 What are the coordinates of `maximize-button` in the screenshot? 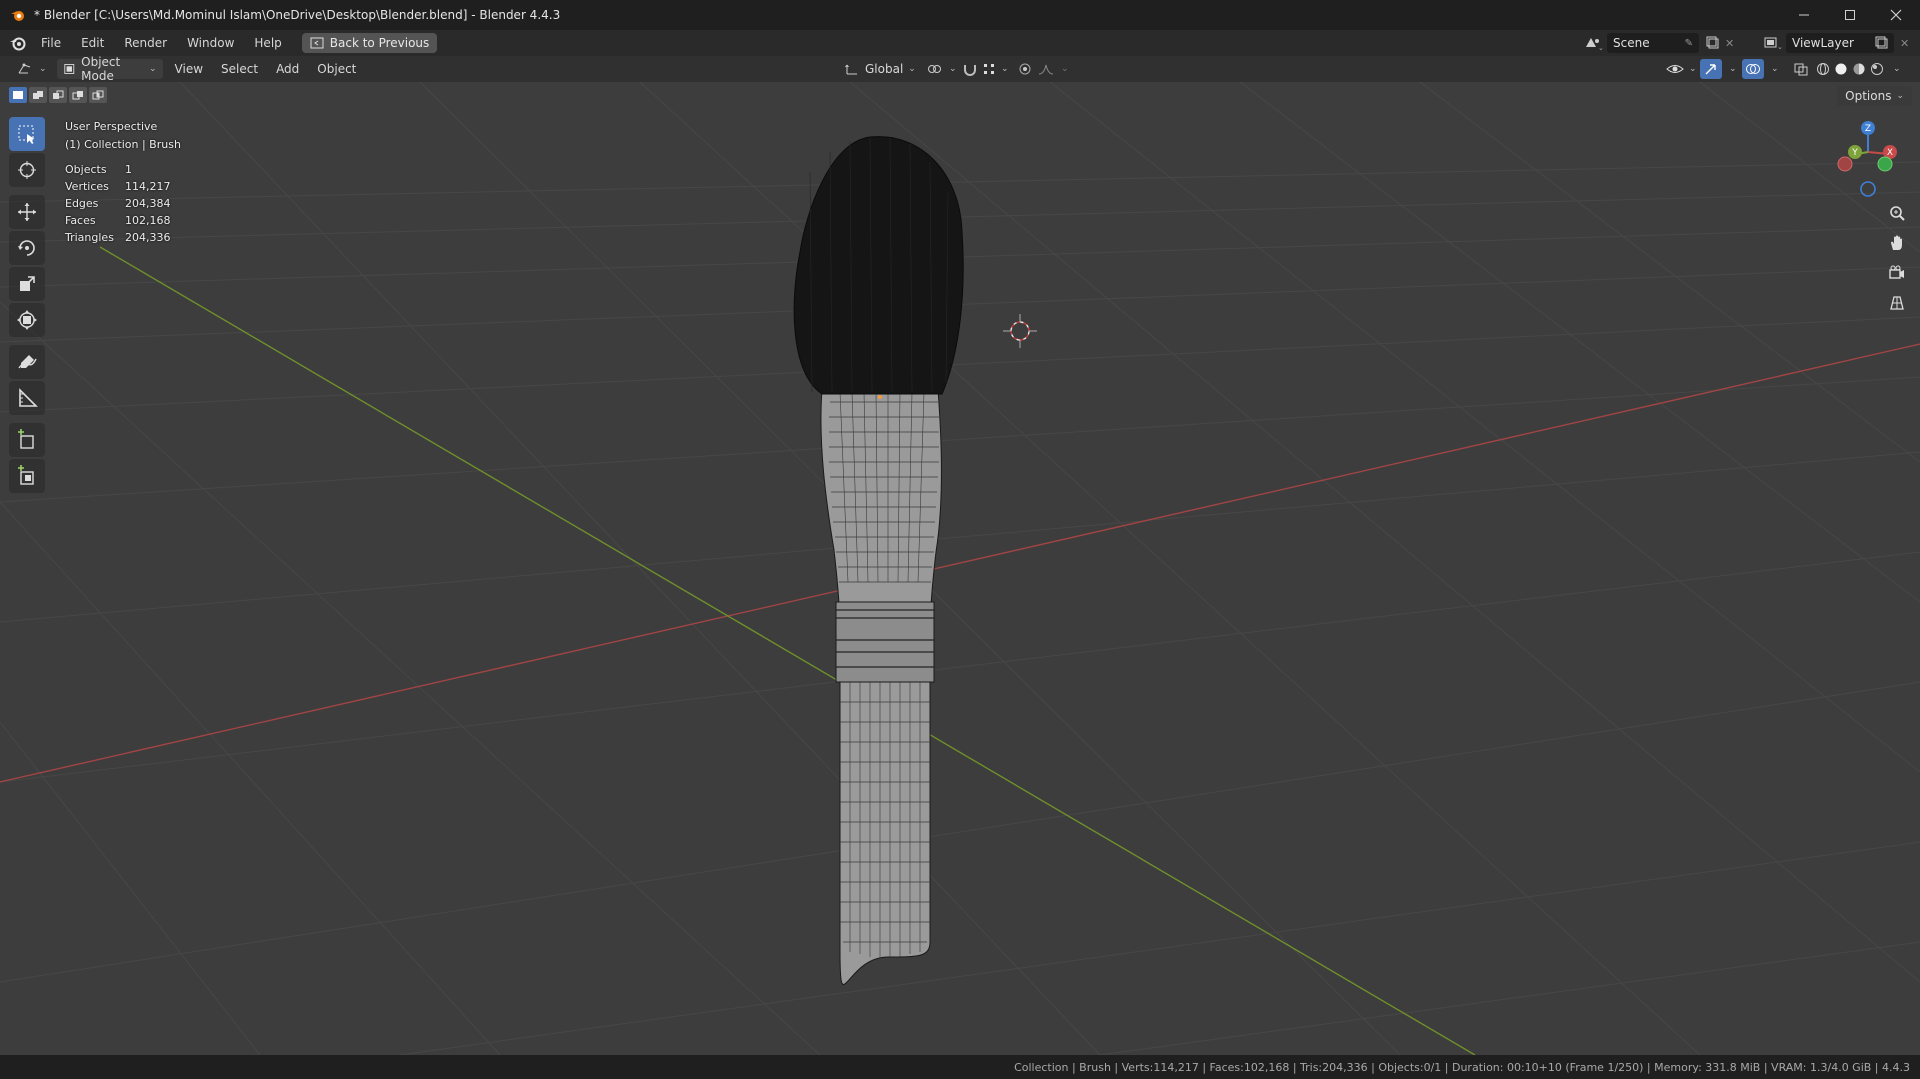 It's located at (1850, 15).